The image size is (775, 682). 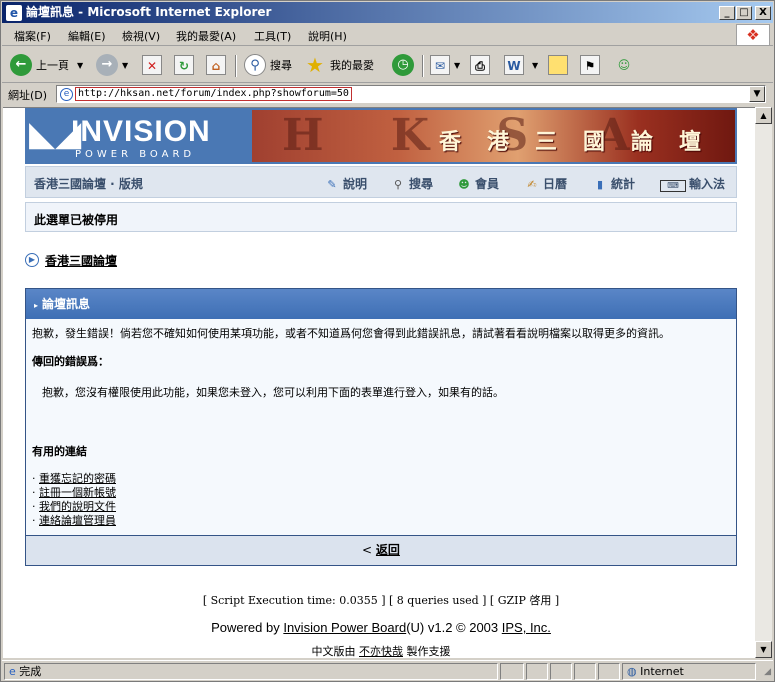 What do you see at coordinates (763, 649) in the screenshot?
I see `scroll-down-icon: ▼` at bounding box center [763, 649].